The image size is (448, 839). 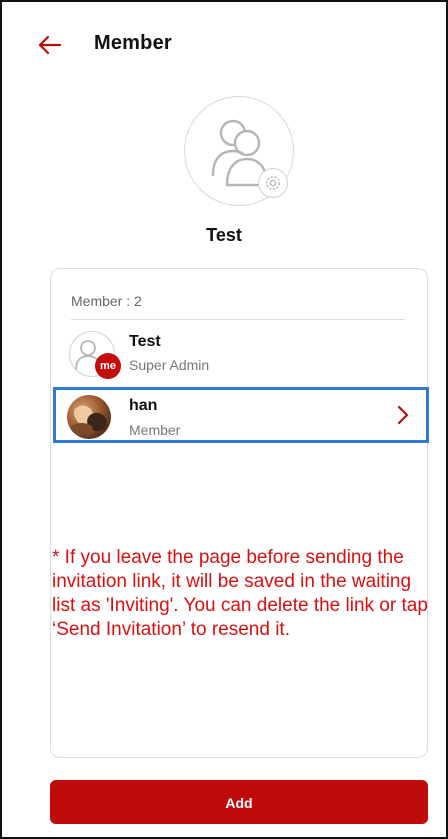 What do you see at coordinates (239, 802) in the screenshot?
I see `add-button: Add` at bounding box center [239, 802].